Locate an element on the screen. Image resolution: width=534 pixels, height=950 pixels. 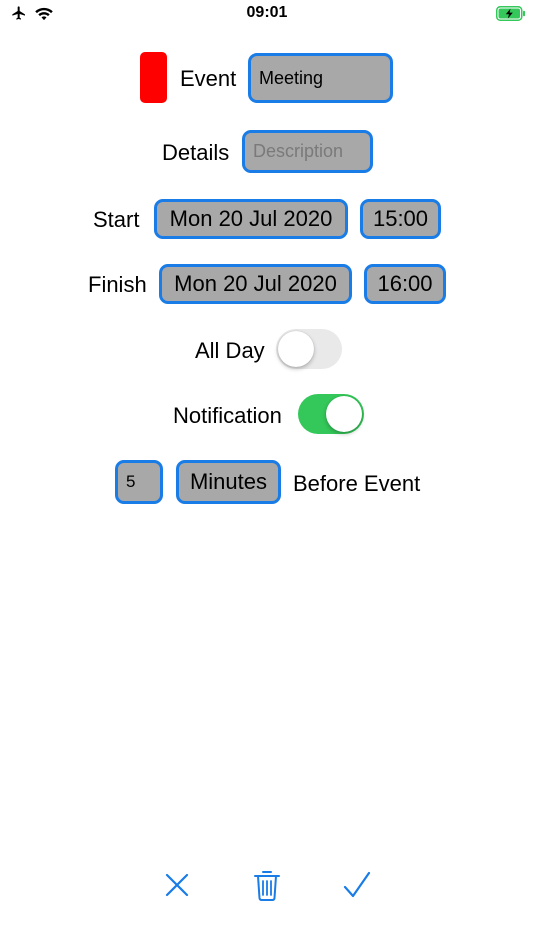
reminder-unit-button: Minutes is located at coordinates (228, 482).